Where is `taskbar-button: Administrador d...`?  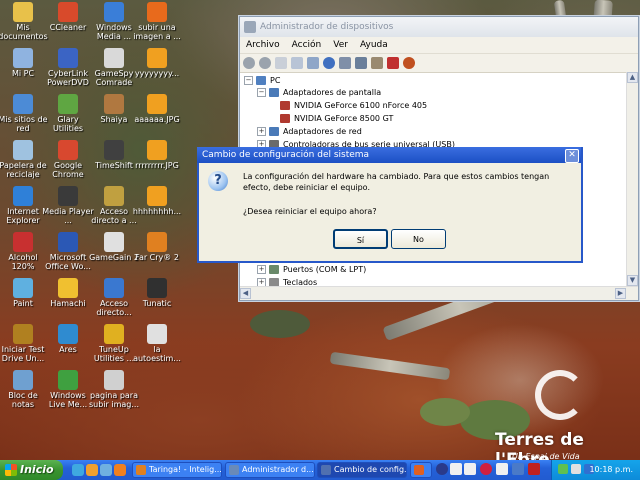
taskbar-button: Administrador d... is located at coordinates (270, 470).